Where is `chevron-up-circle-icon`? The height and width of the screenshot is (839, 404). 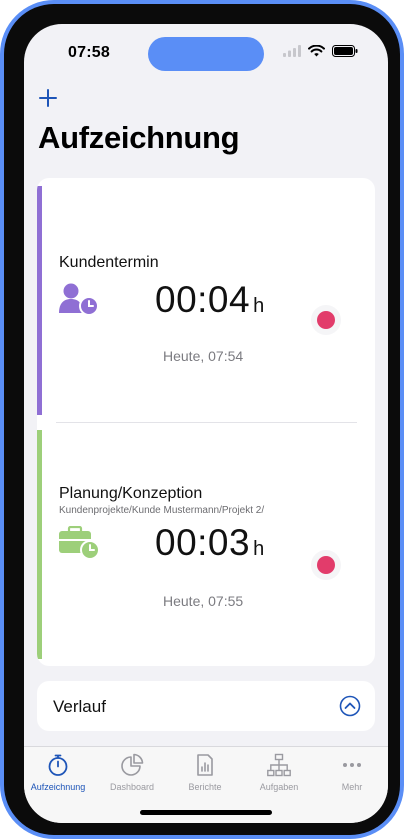 chevron-up-circle-icon is located at coordinates (350, 706).